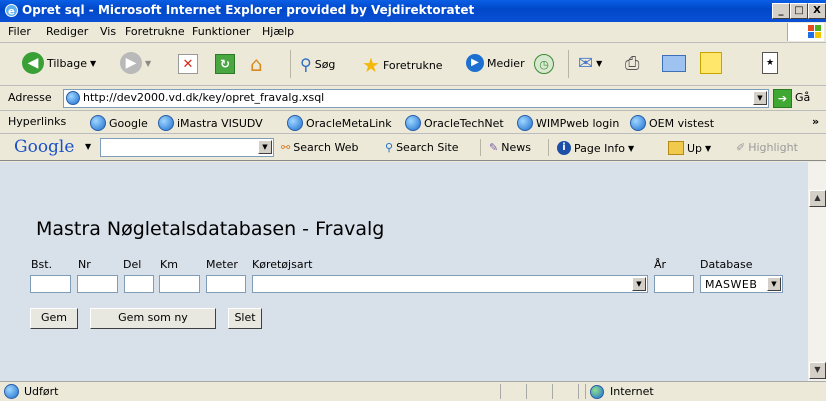 The height and width of the screenshot is (401, 826). Describe the element at coordinates (245, 318) in the screenshot. I see `slet-button: Slet` at that location.